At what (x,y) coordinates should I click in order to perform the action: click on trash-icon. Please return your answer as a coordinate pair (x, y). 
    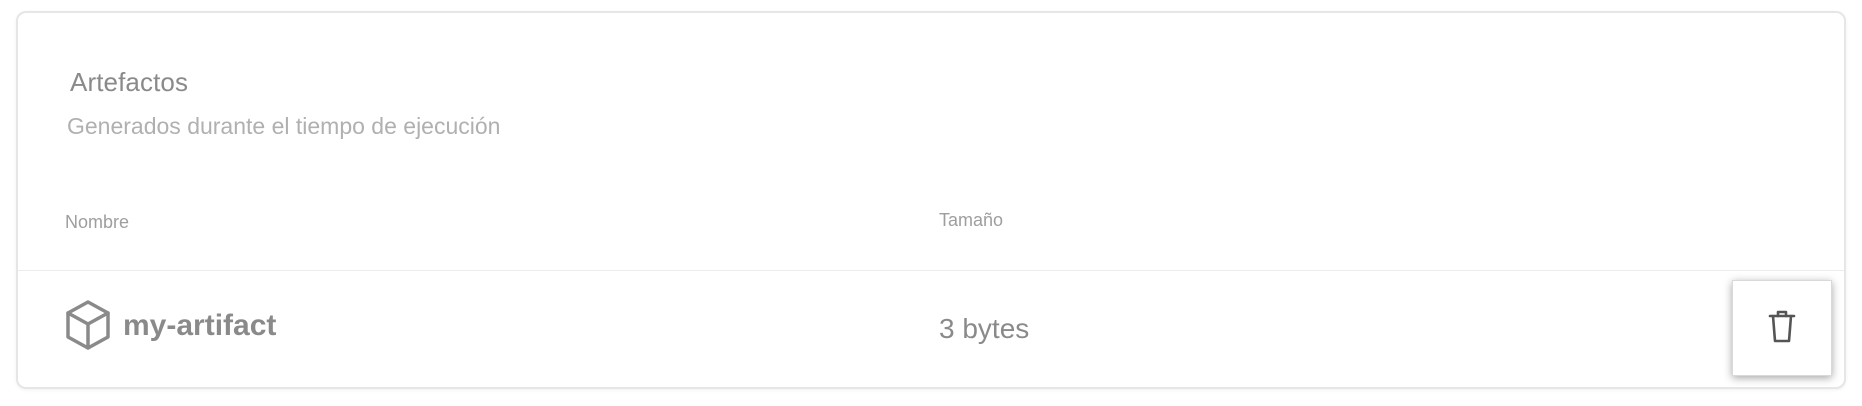
    Looking at the image, I should click on (1782, 328).